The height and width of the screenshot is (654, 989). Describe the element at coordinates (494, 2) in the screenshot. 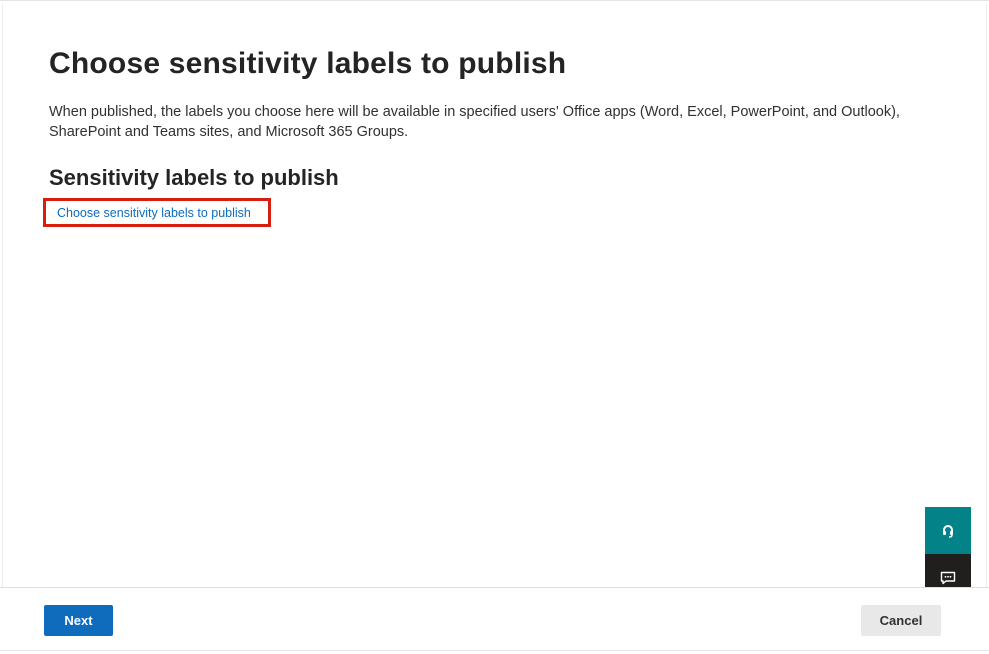

I see `top-divider` at that location.